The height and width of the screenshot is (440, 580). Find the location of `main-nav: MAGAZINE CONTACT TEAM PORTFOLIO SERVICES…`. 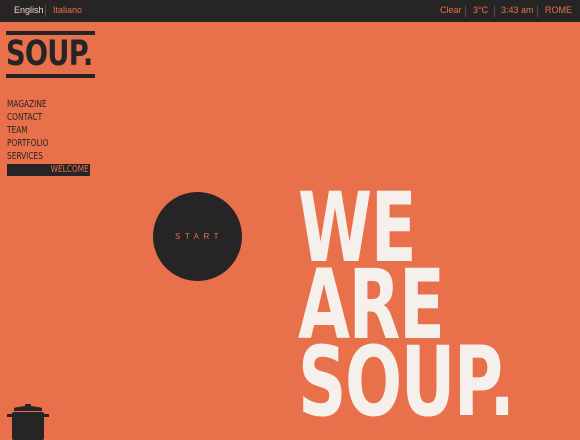

main-nav: MAGAZINE CONTACT TEAM PORTFOLIO SERVICES… is located at coordinates (49, 137).